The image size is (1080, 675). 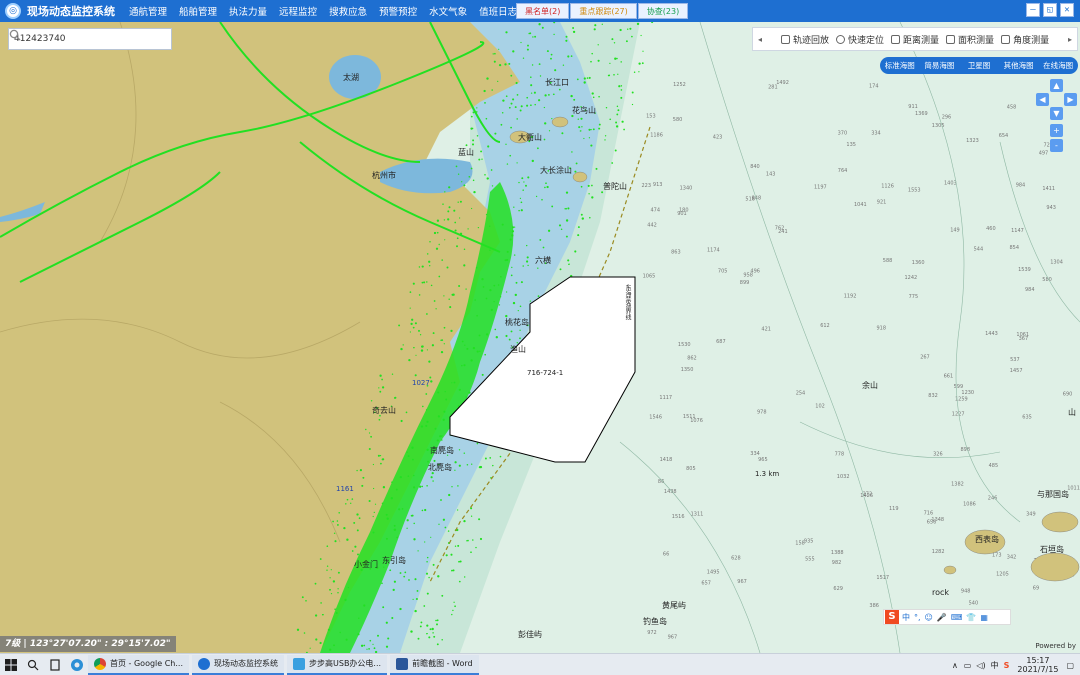 What do you see at coordinates (55, 664) in the screenshot?
I see `task-view-icon` at bounding box center [55, 664].